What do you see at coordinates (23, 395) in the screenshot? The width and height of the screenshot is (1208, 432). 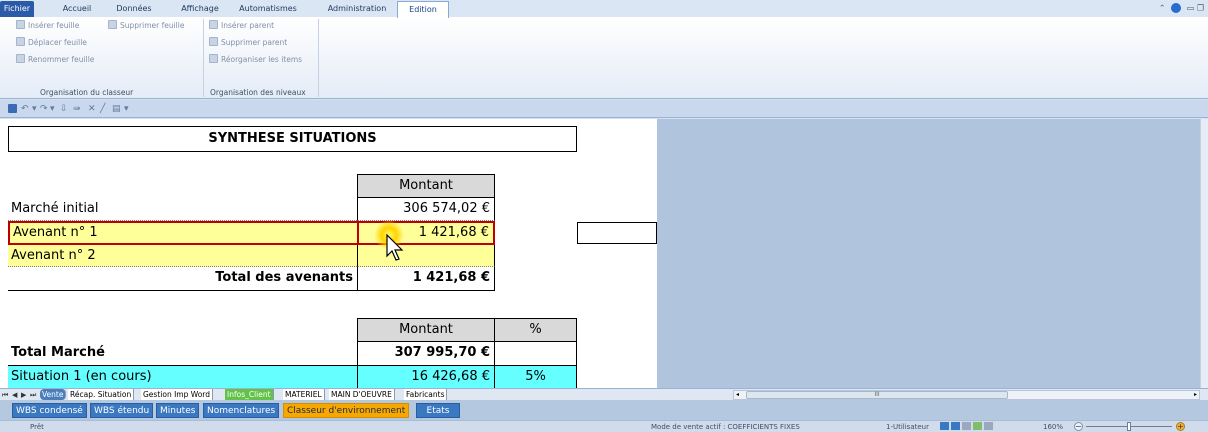 I see `next-sheet-icon: ▶` at bounding box center [23, 395].